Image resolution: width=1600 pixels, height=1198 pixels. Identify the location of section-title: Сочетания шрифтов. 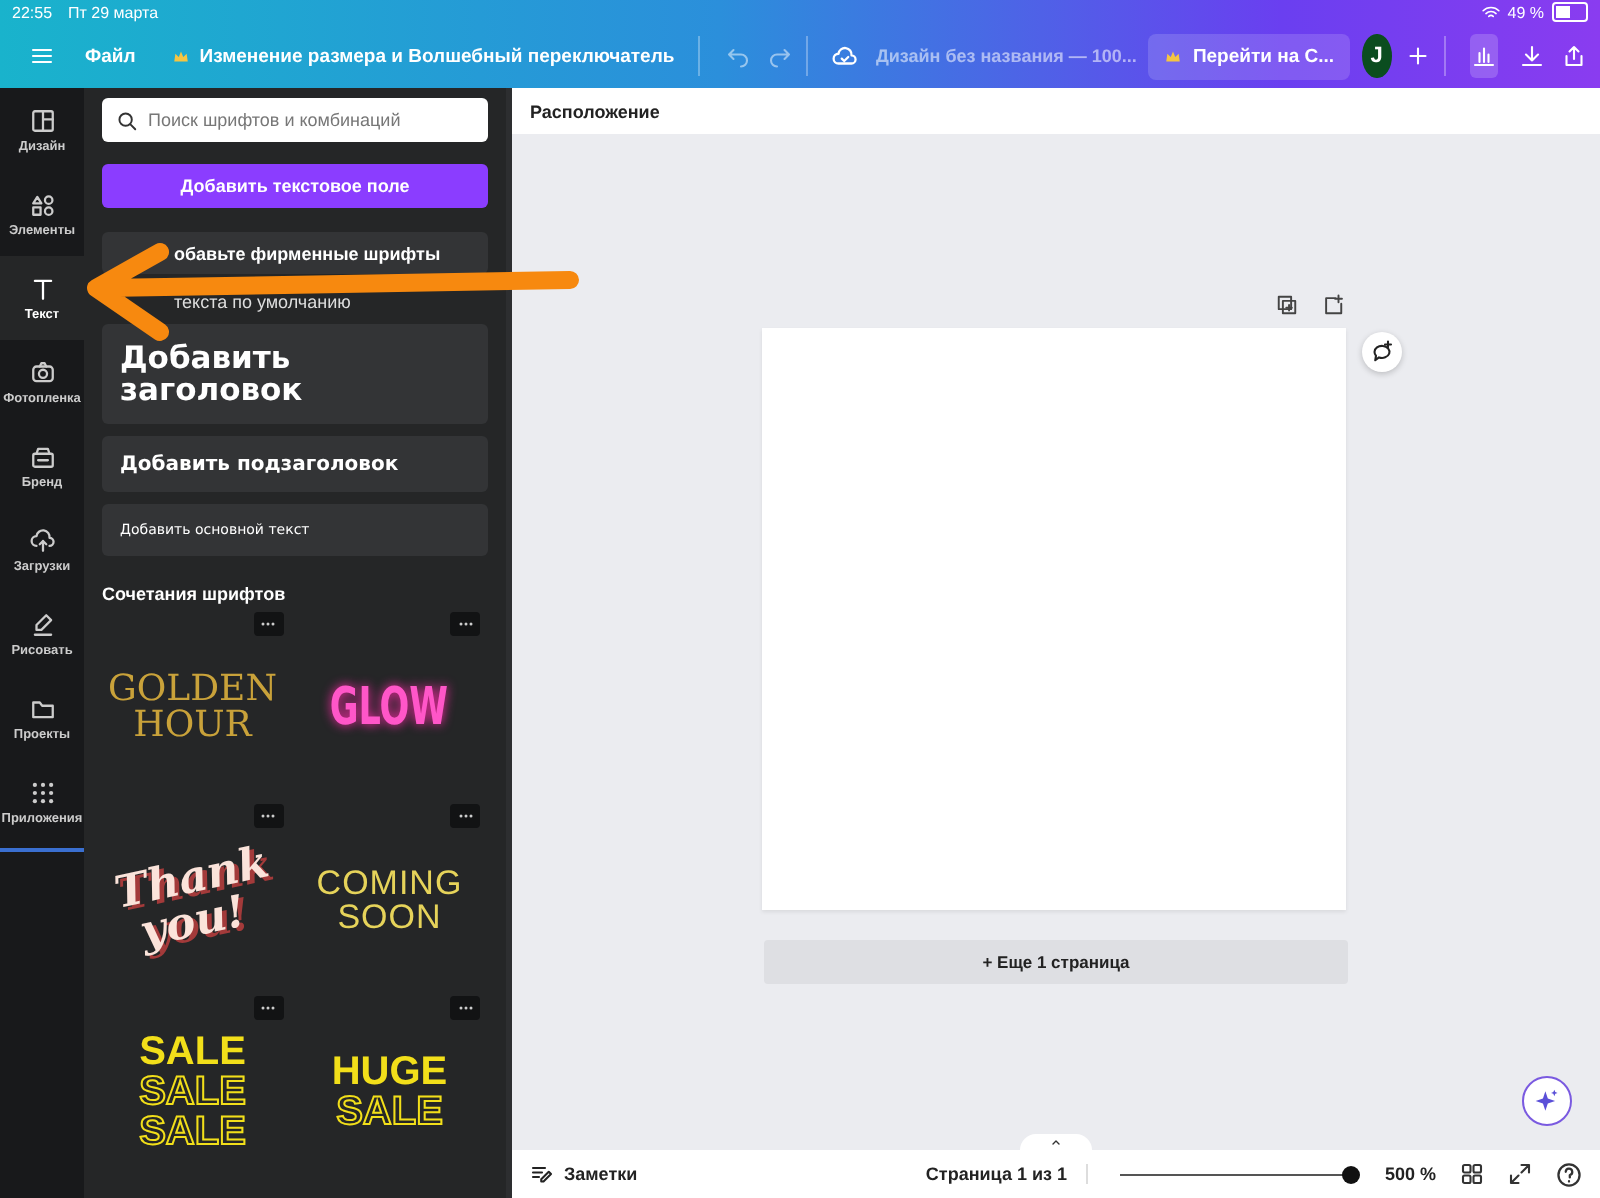
(195, 593).